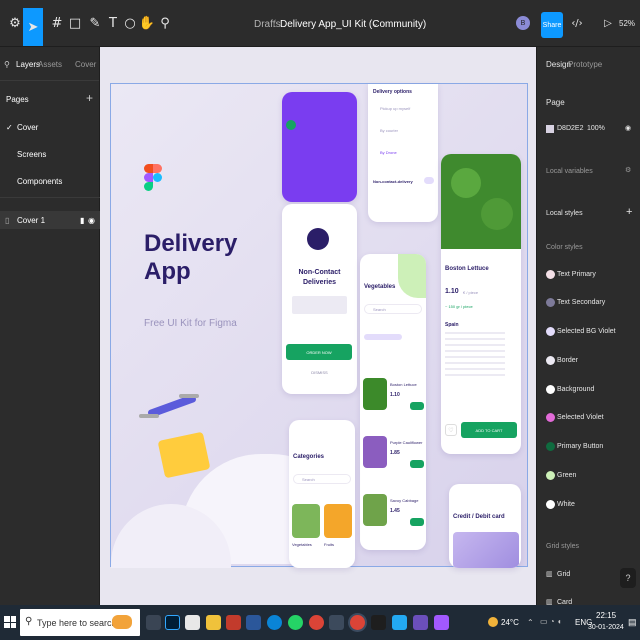 This screenshot has height=640, width=640. I want to click on page-item-screens: Screens, so click(31, 154).